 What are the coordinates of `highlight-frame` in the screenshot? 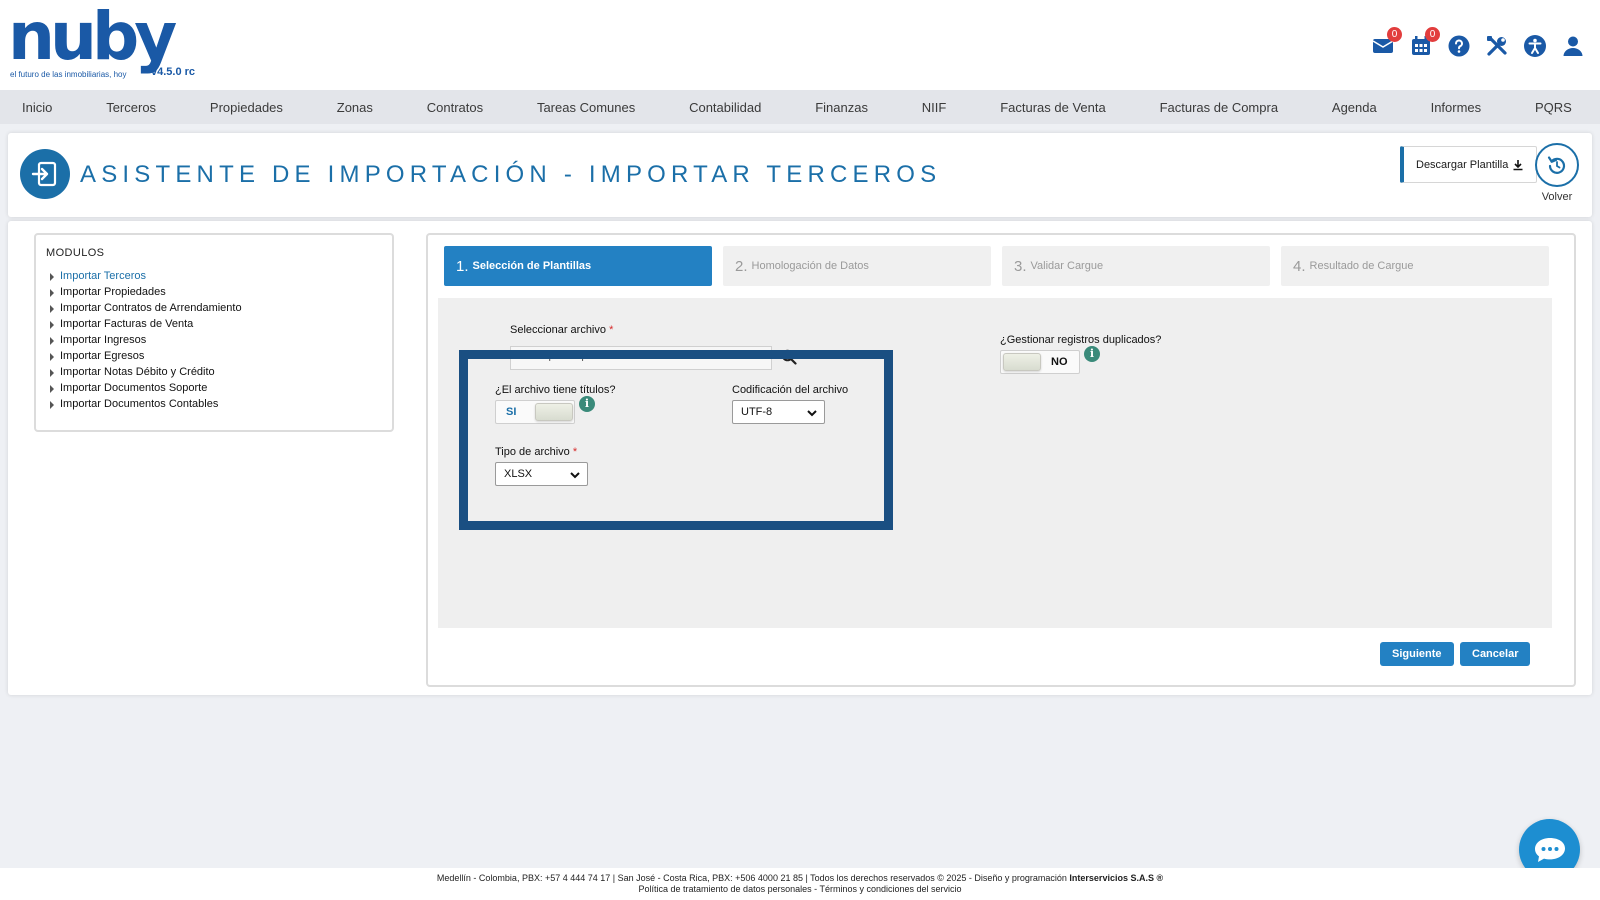 It's located at (676, 440).